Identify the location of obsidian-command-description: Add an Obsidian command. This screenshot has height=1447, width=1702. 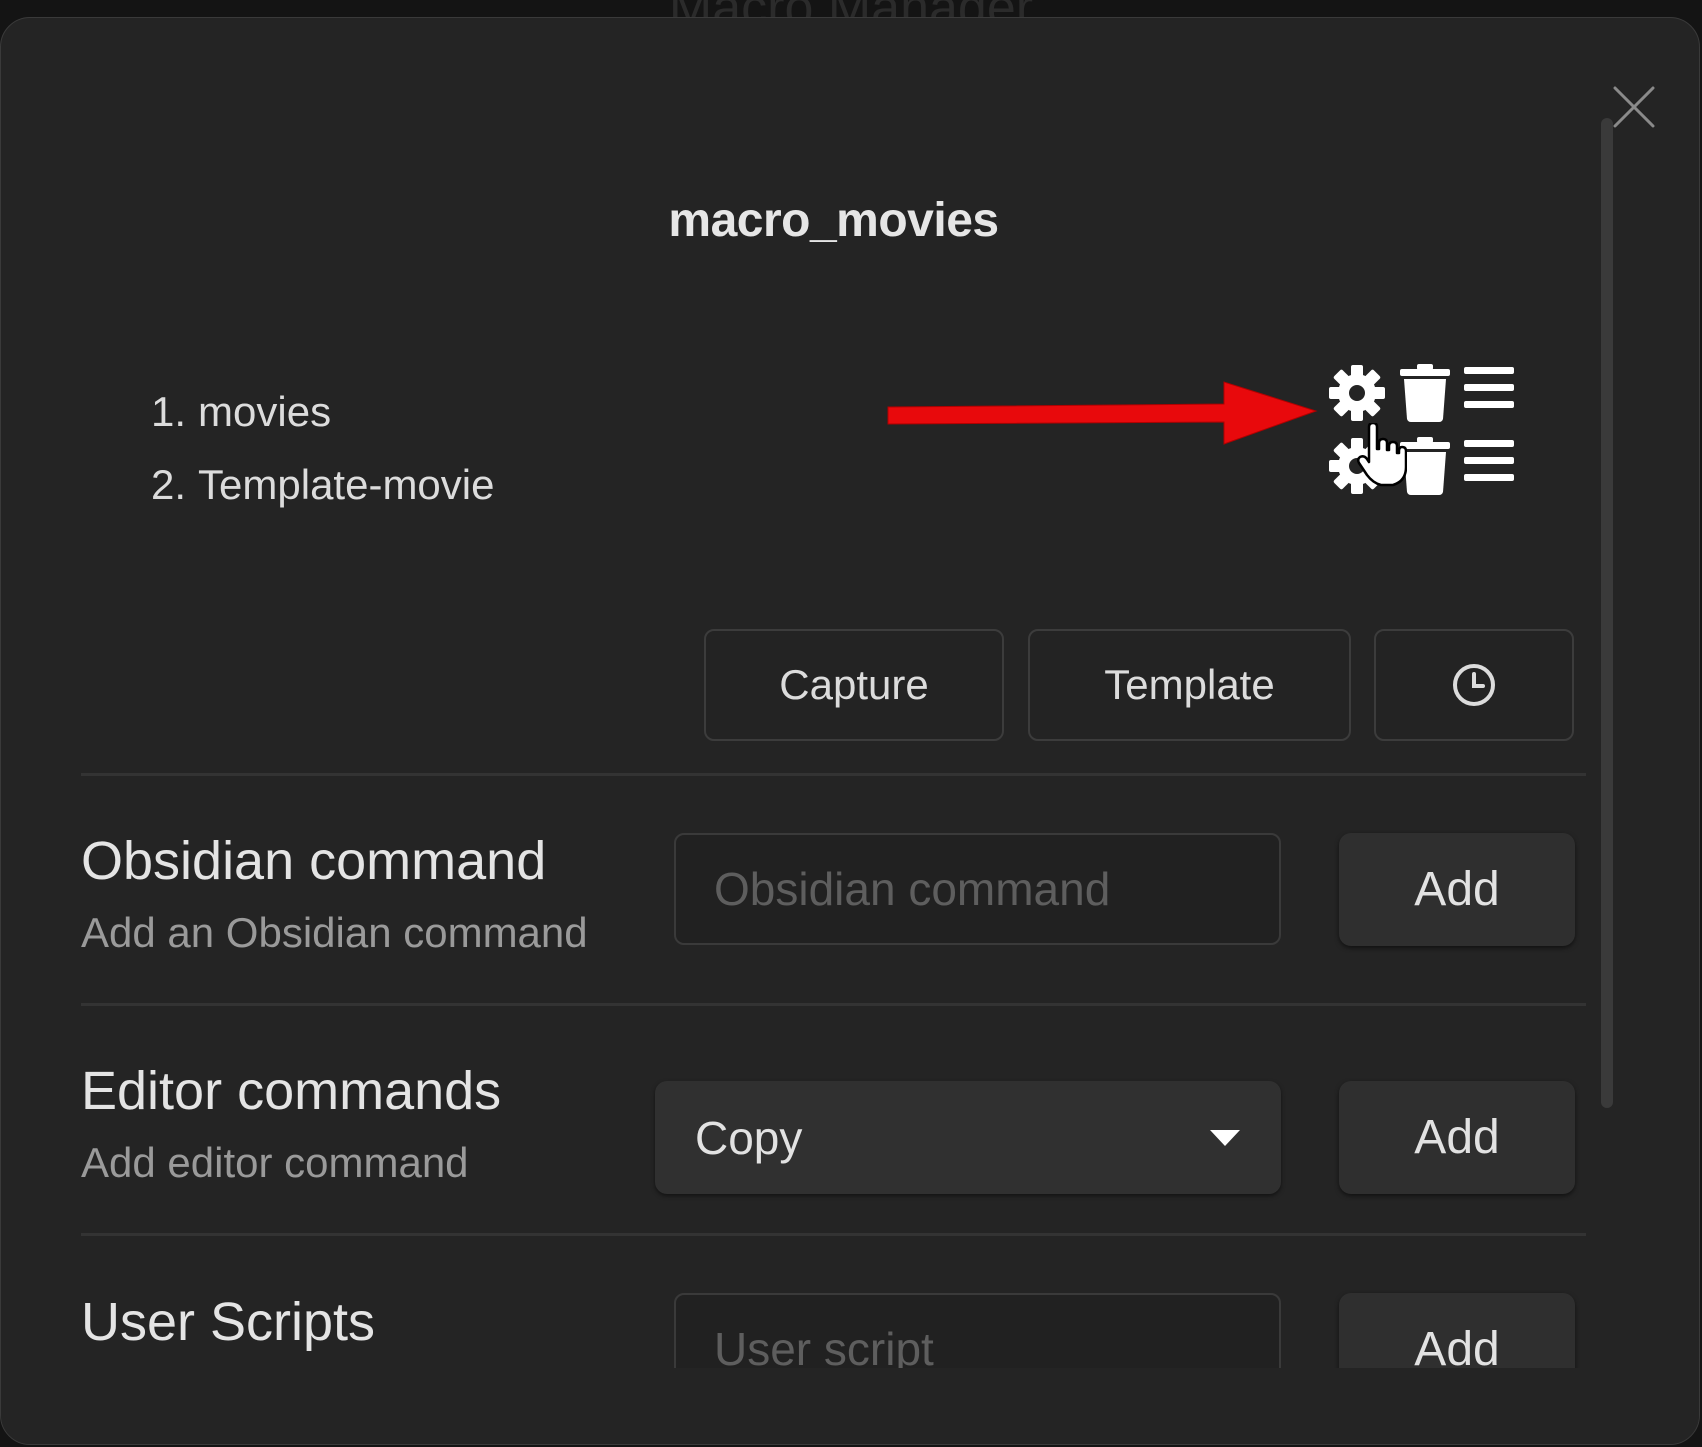
(334, 932).